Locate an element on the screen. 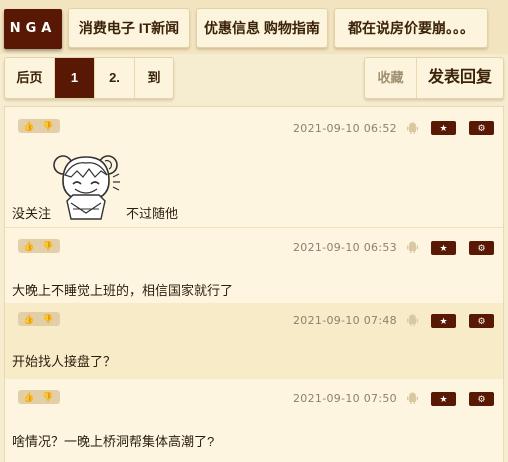 The image size is (508, 462). page-1-button: 1 is located at coordinates (75, 78).